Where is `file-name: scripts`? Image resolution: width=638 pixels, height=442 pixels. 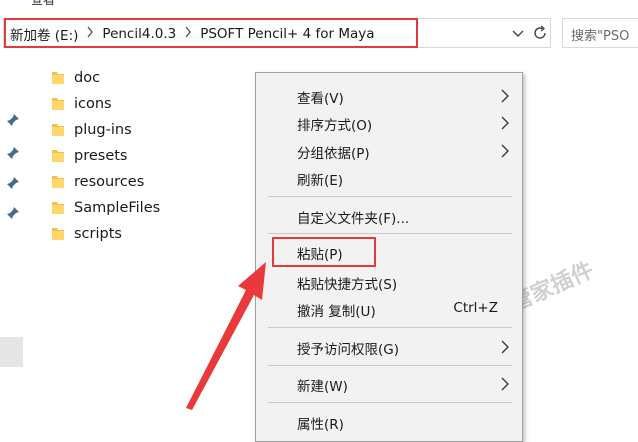 file-name: scripts is located at coordinates (98, 234).